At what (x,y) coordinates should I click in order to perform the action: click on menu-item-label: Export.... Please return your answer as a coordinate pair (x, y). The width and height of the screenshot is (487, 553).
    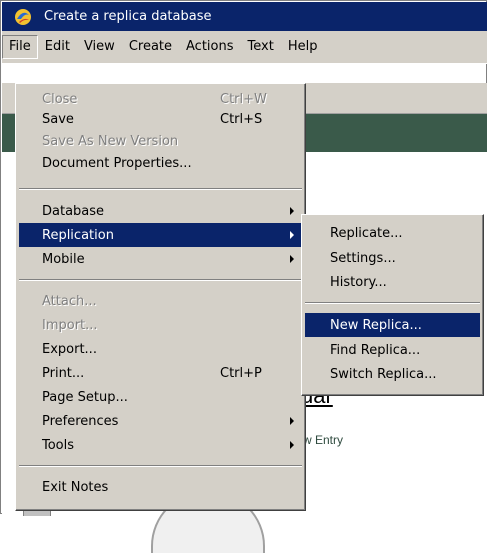
    Looking at the image, I should click on (69, 349).